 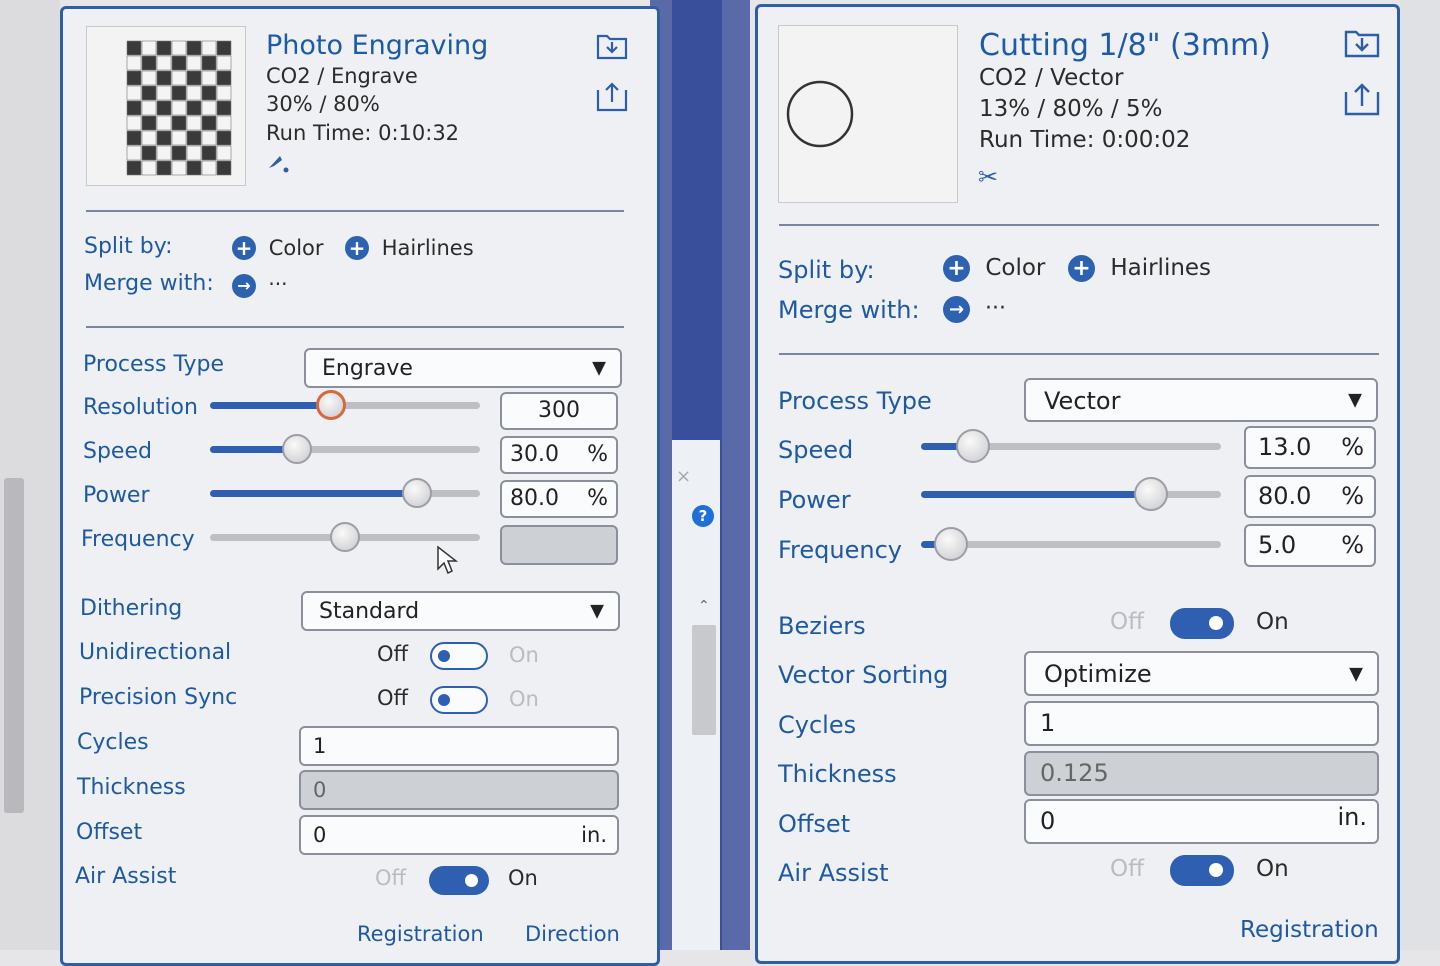 What do you see at coordinates (1202, 623) in the screenshot?
I see `beziers-toggle` at bounding box center [1202, 623].